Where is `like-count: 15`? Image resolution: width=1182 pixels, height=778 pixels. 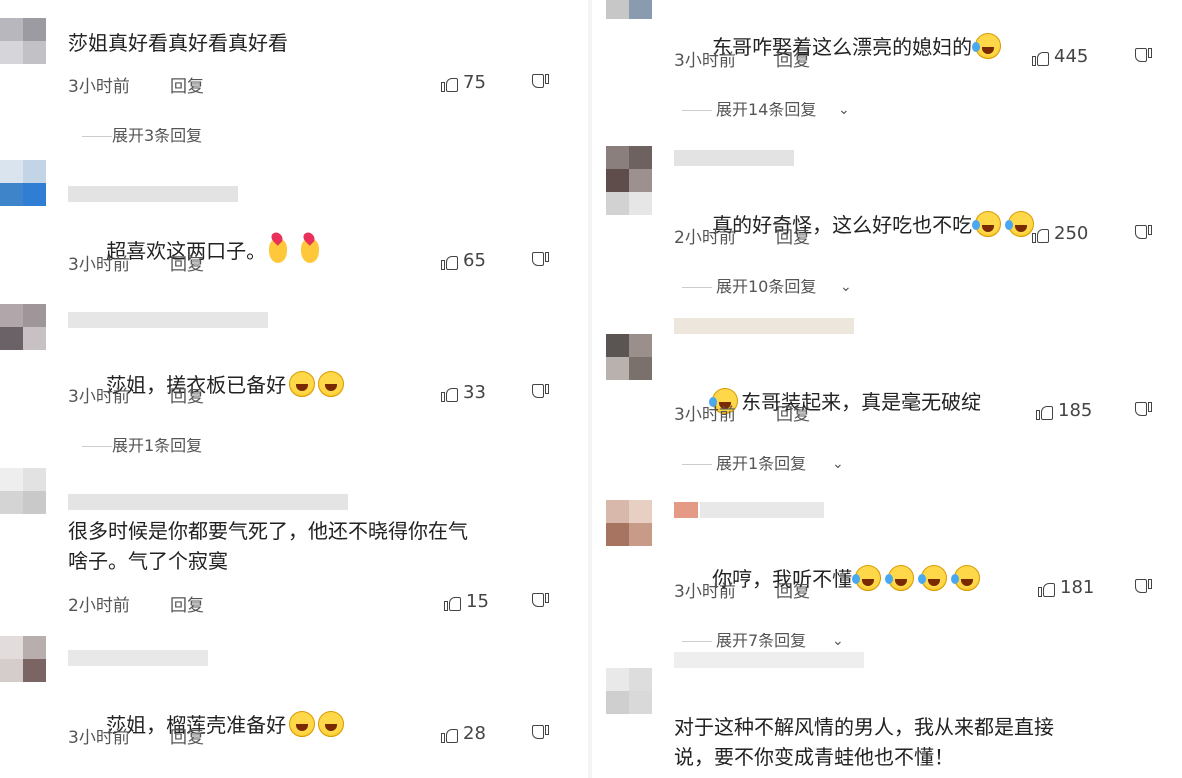 like-count: 15 is located at coordinates (477, 601).